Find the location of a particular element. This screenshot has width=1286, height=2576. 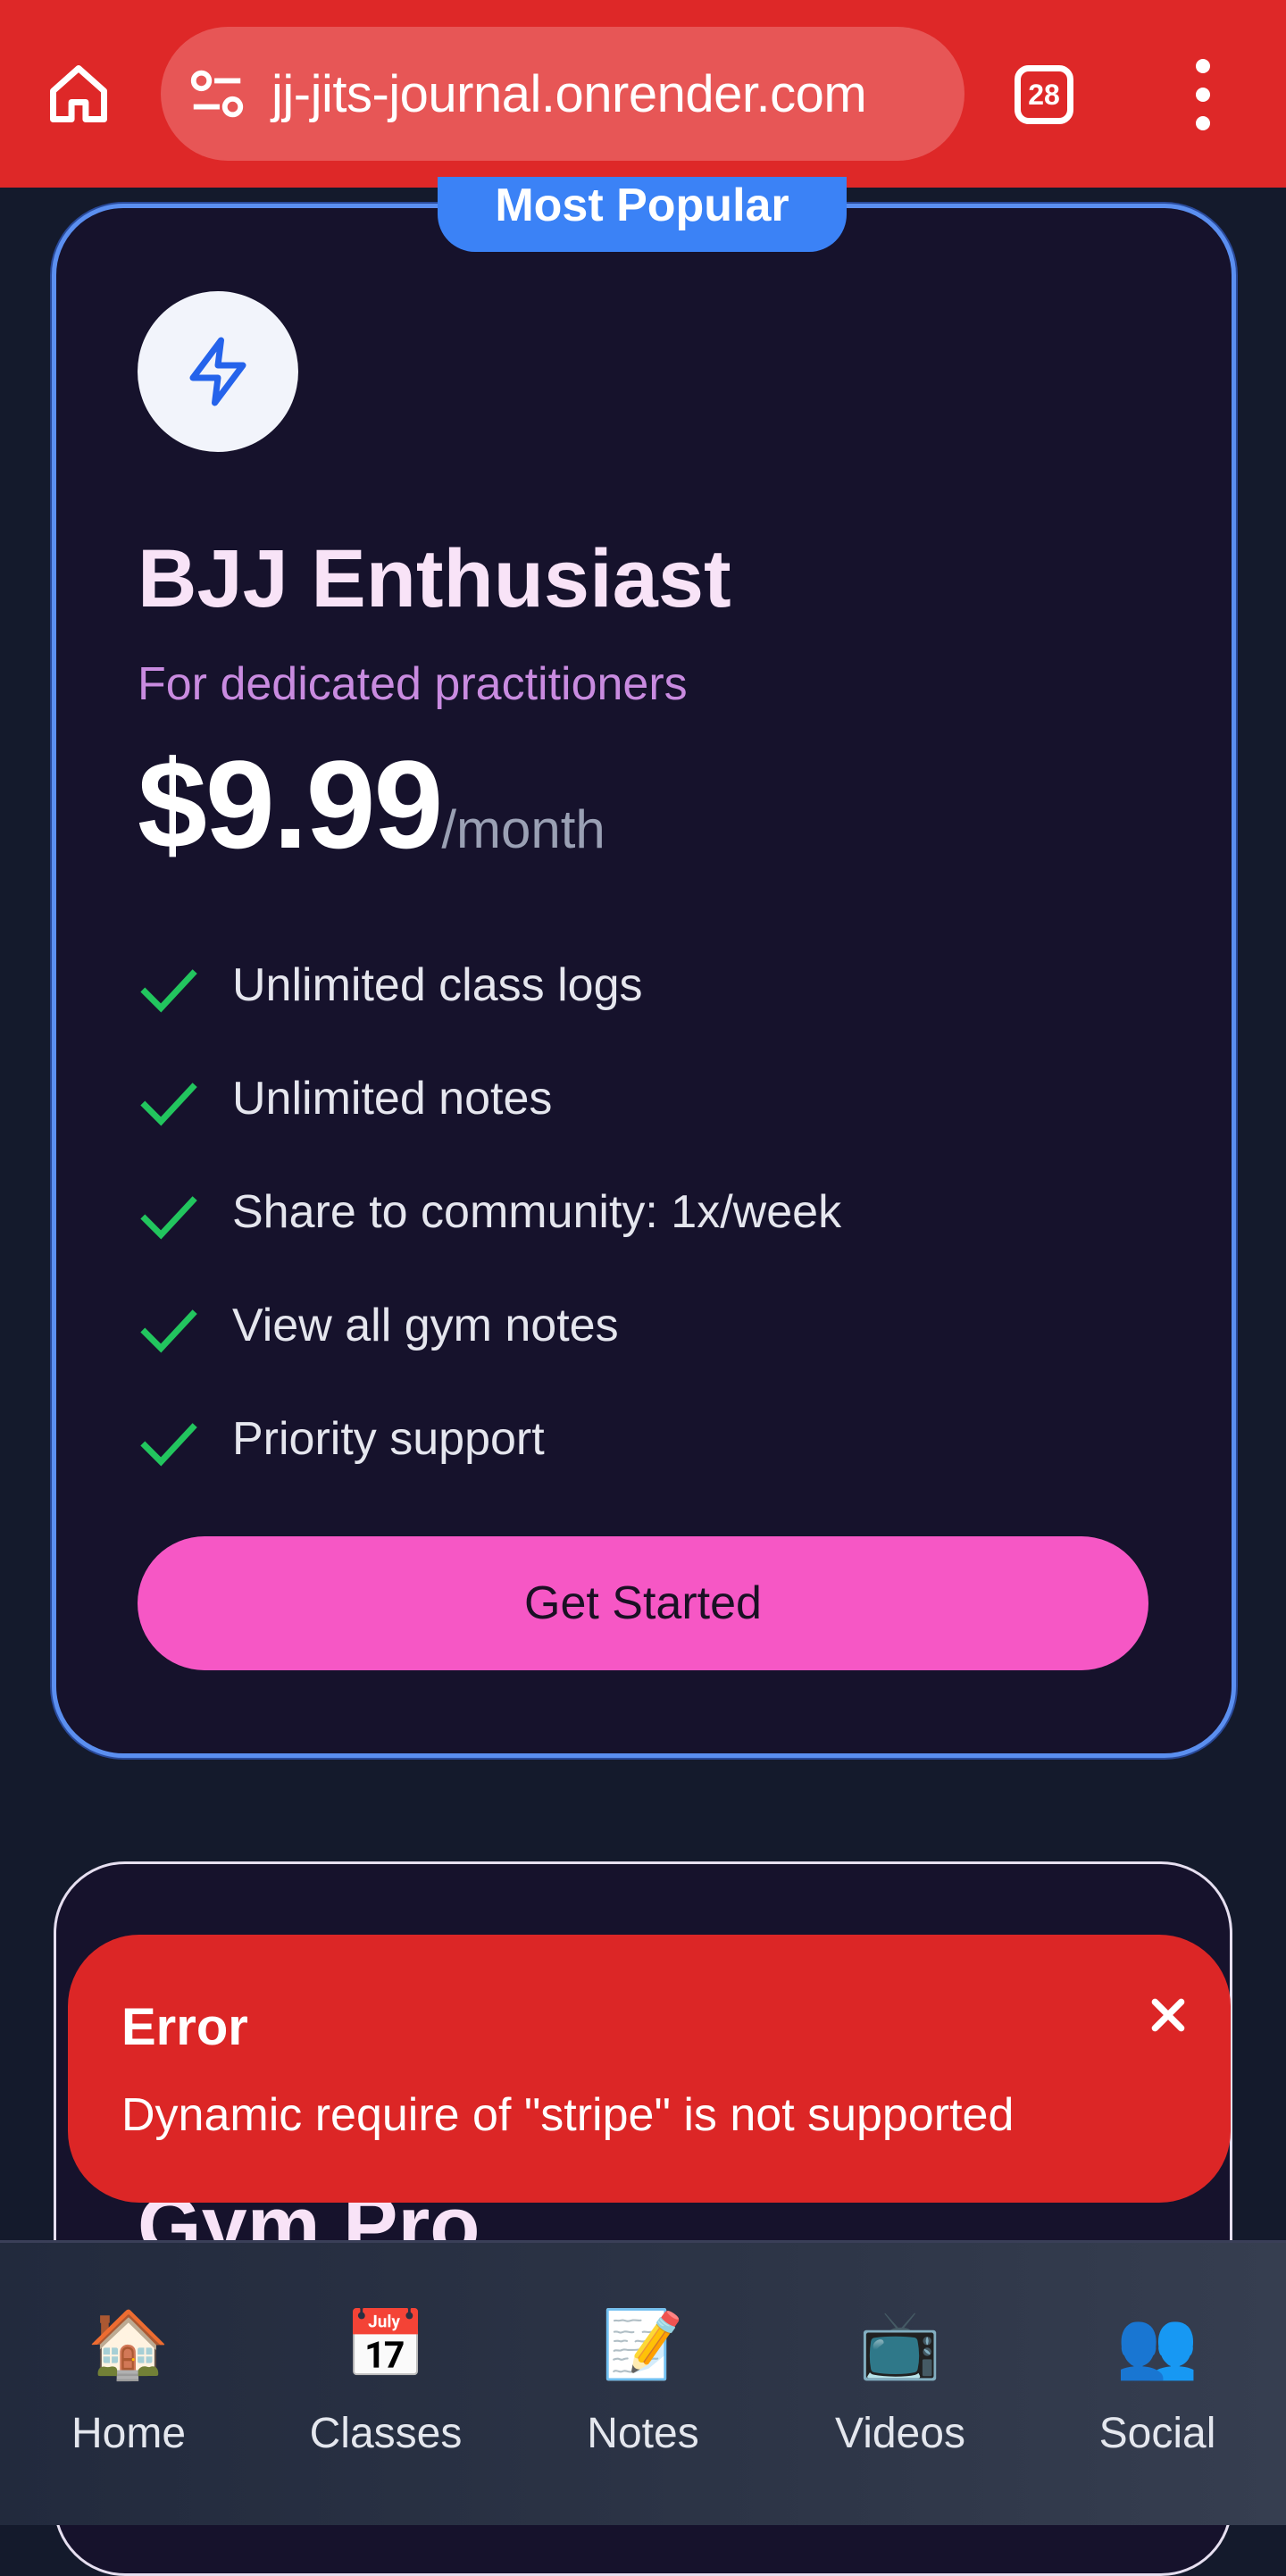

plan-price: $9.99/month is located at coordinates (372, 805).